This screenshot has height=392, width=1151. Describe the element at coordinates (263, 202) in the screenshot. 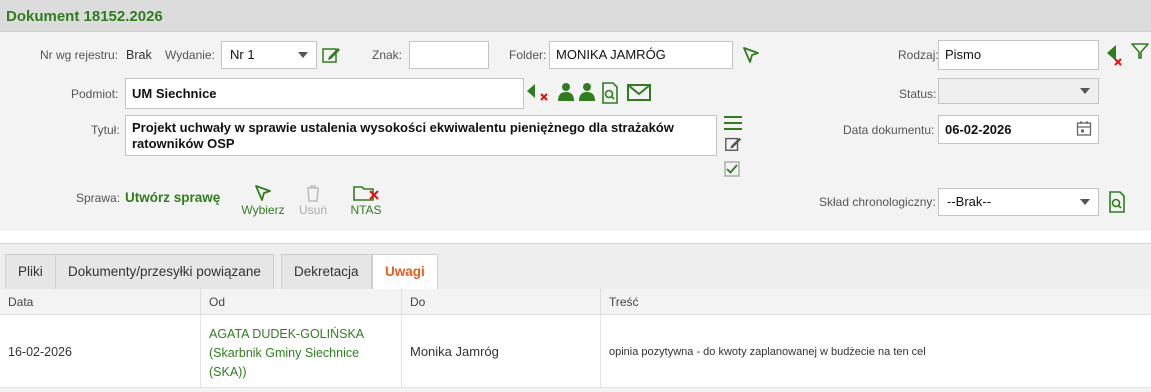

I see `wybierz-button: Wybierz` at that location.